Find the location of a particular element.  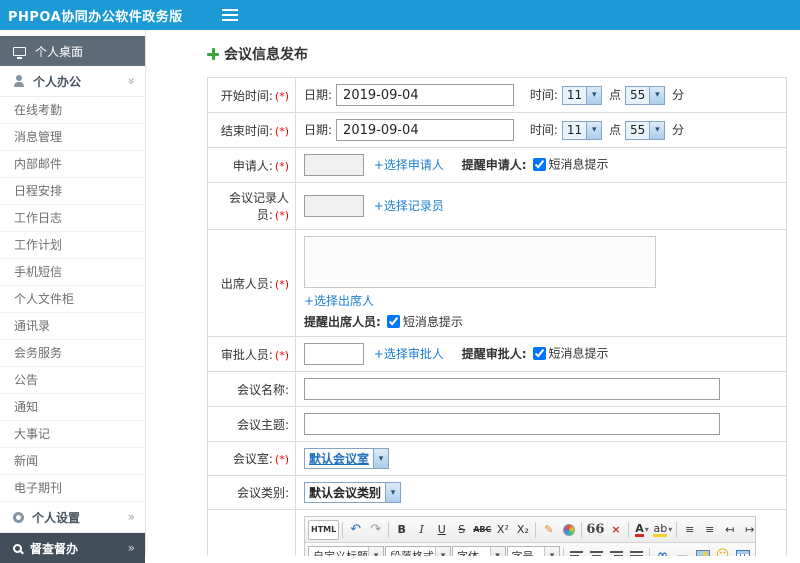

field-label: 会议名称: is located at coordinates (263, 390).